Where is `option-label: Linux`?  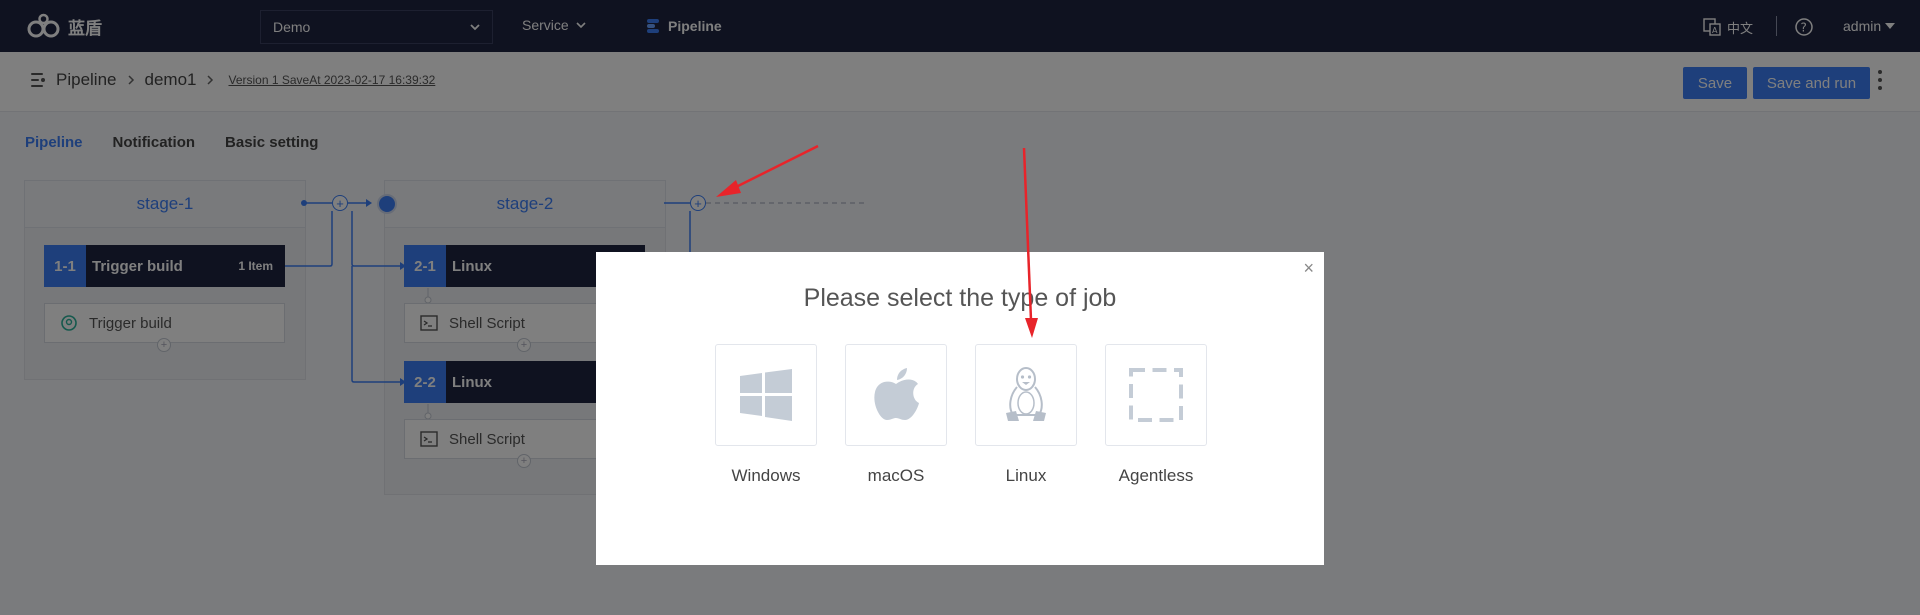
option-label: Linux is located at coordinates (1026, 475).